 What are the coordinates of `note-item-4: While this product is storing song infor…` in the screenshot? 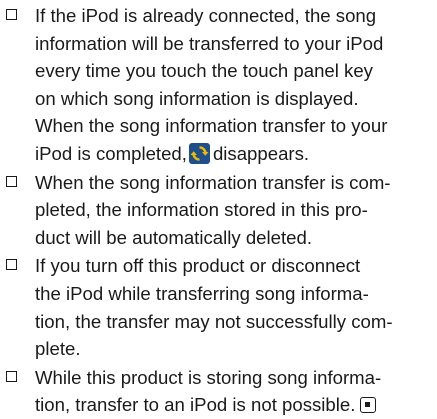 It's located at (218, 391).